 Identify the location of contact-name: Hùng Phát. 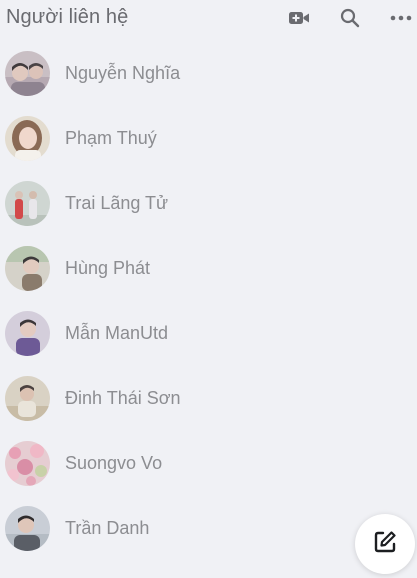
(108, 268).